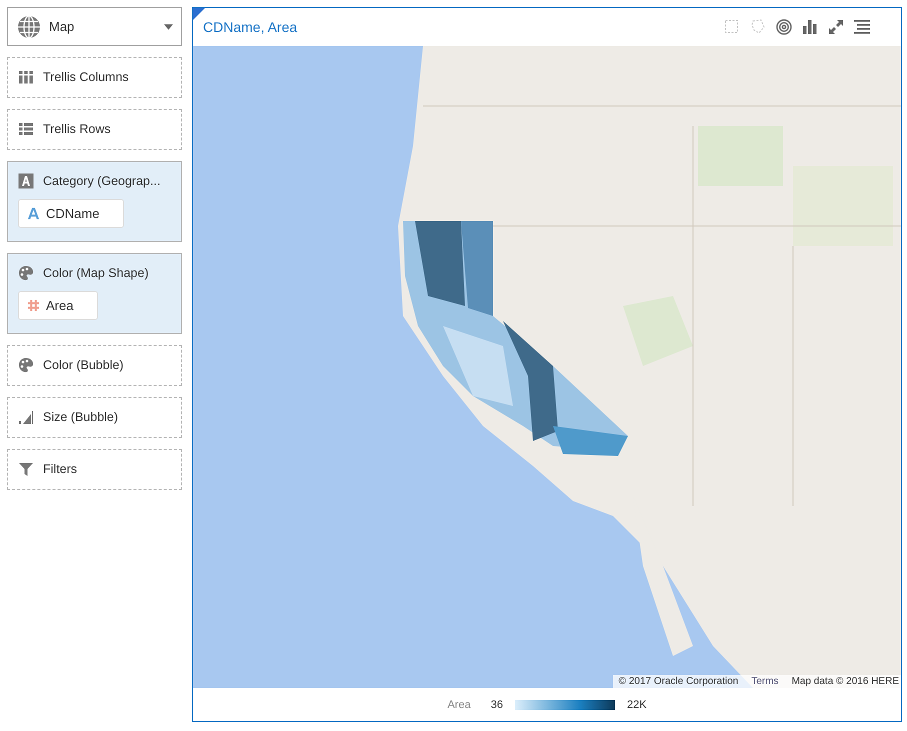 This screenshot has width=907, height=731. What do you see at coordinates (83, 365) in the screenshot?
I see `zone-label: Color (Bubble)` at bounding box center [83, 365].